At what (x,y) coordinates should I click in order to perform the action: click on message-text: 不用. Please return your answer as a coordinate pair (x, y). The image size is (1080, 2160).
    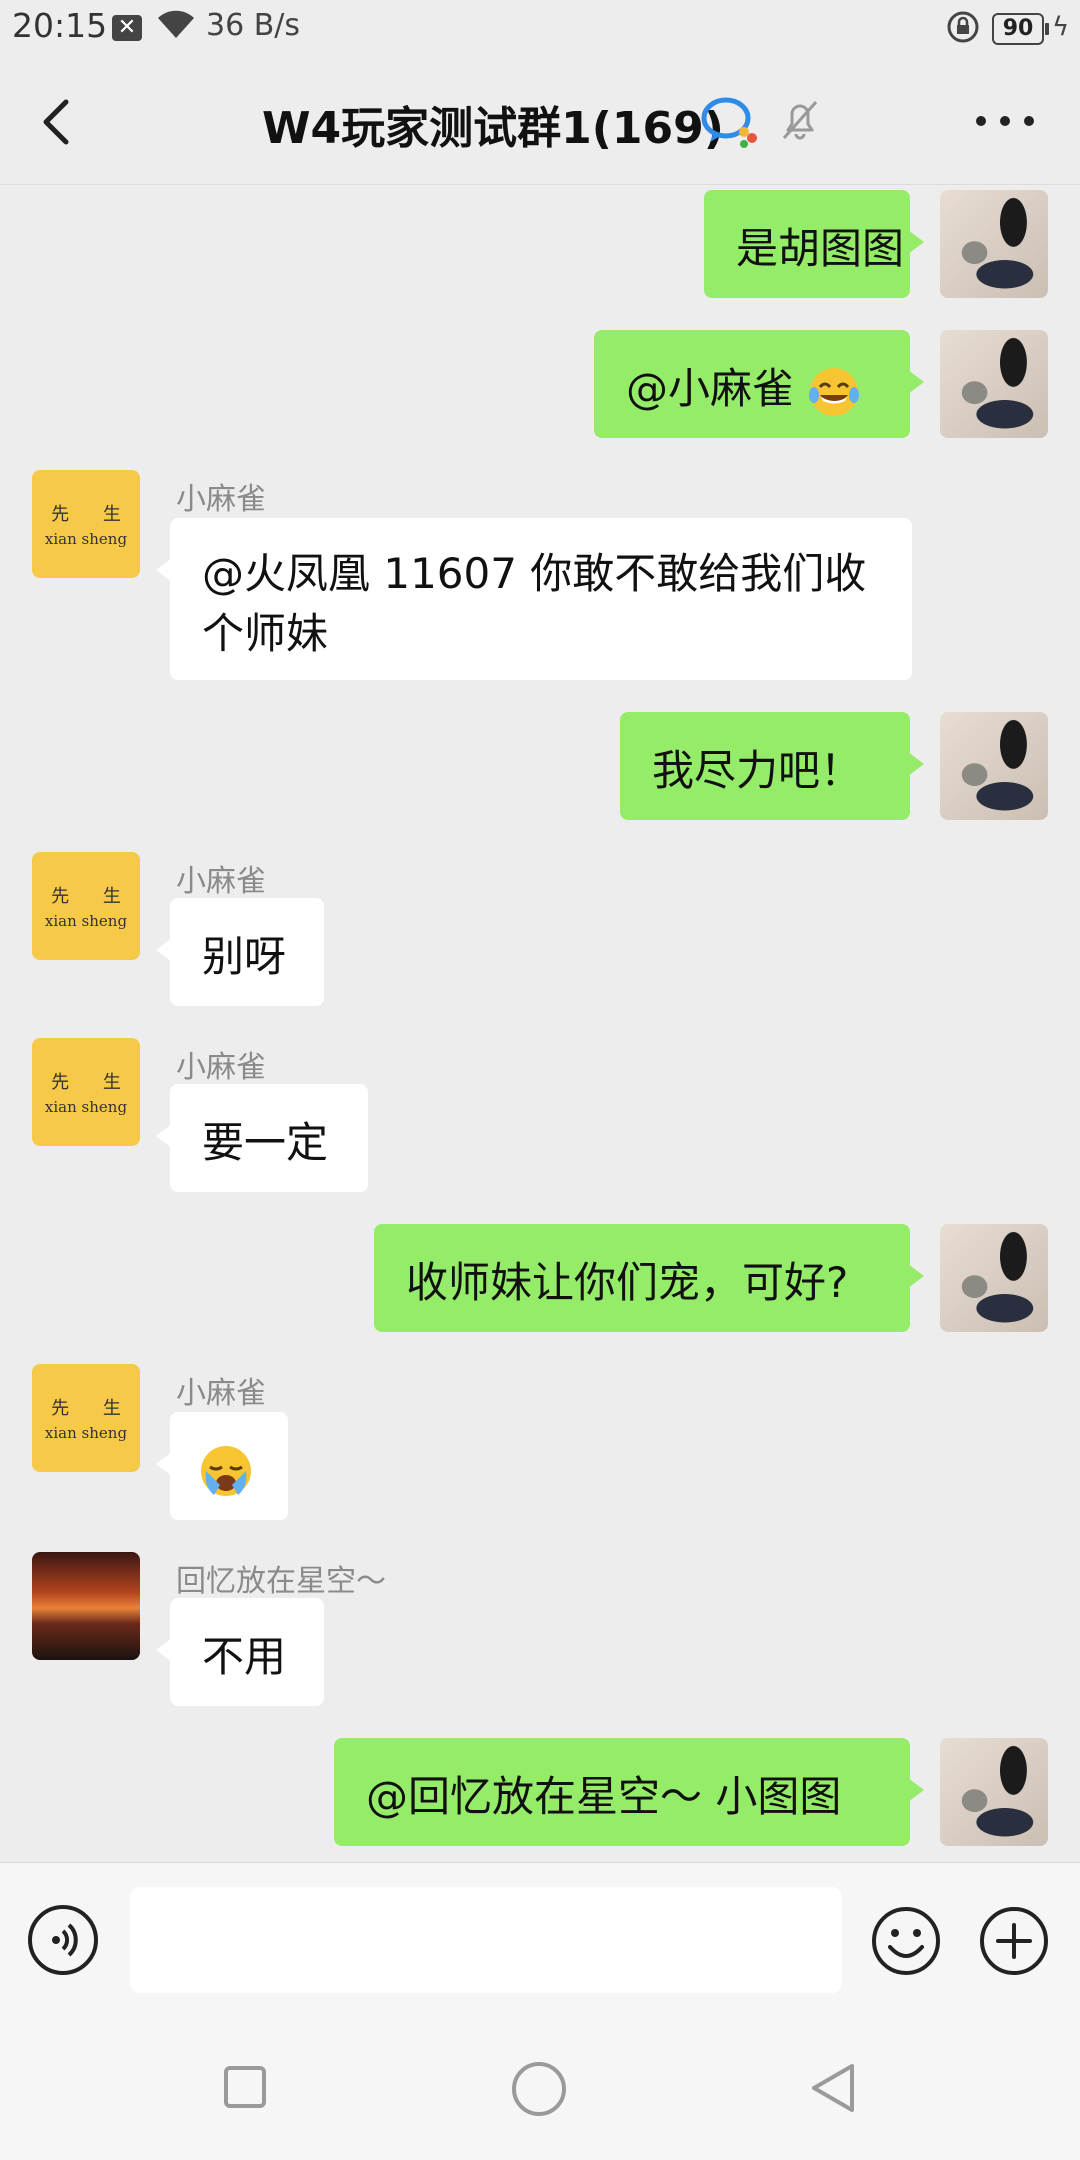
    Looking at the image, I should click on (244, 1656).